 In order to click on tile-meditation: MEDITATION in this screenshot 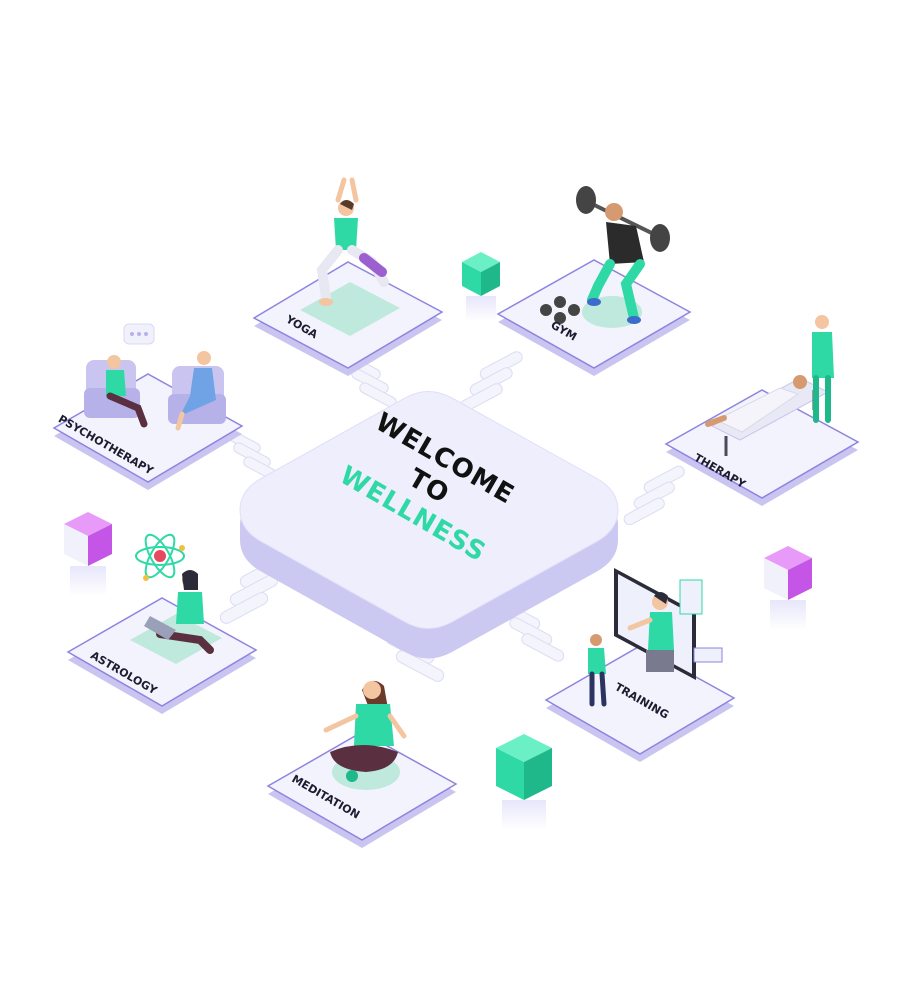, I will do `click(362, 764)`.